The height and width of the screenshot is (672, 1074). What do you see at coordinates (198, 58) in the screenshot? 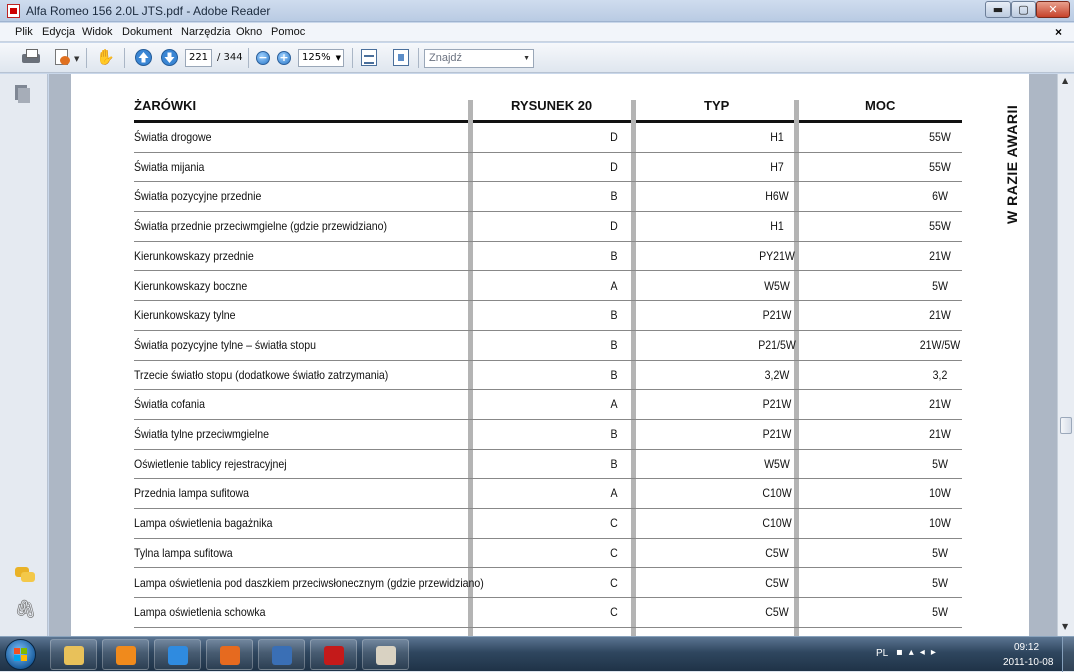
I see `page-number-input: 221` at bounding box center [198, 58].